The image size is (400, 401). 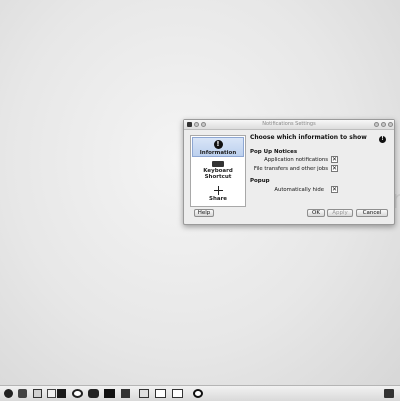 What do you see at coordinates (218, 190) in the screenshot?
I see `share-icon` at bounding box center [218, 190].